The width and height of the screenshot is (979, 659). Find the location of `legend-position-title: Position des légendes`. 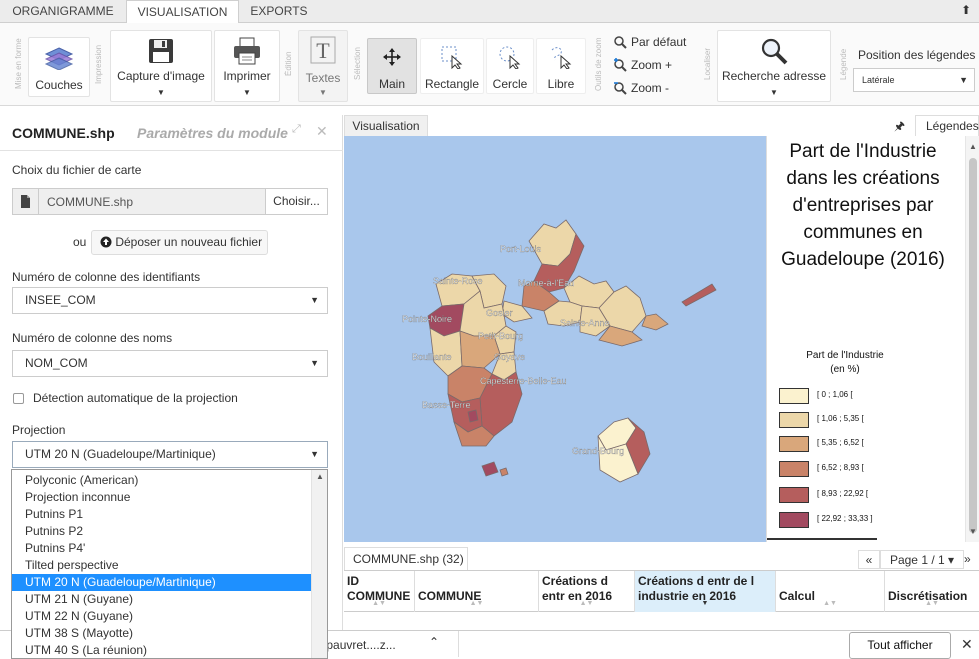

legend-position-title: Position des légendes is located at coordinates (917, 55).